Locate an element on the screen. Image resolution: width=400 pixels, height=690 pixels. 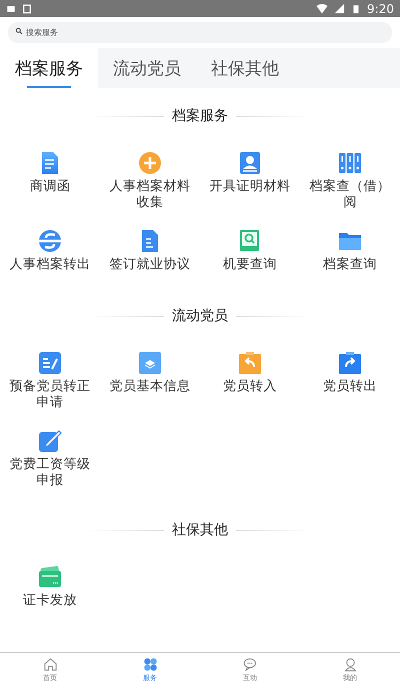
exchange-icon is located at coordinates (50, 241).